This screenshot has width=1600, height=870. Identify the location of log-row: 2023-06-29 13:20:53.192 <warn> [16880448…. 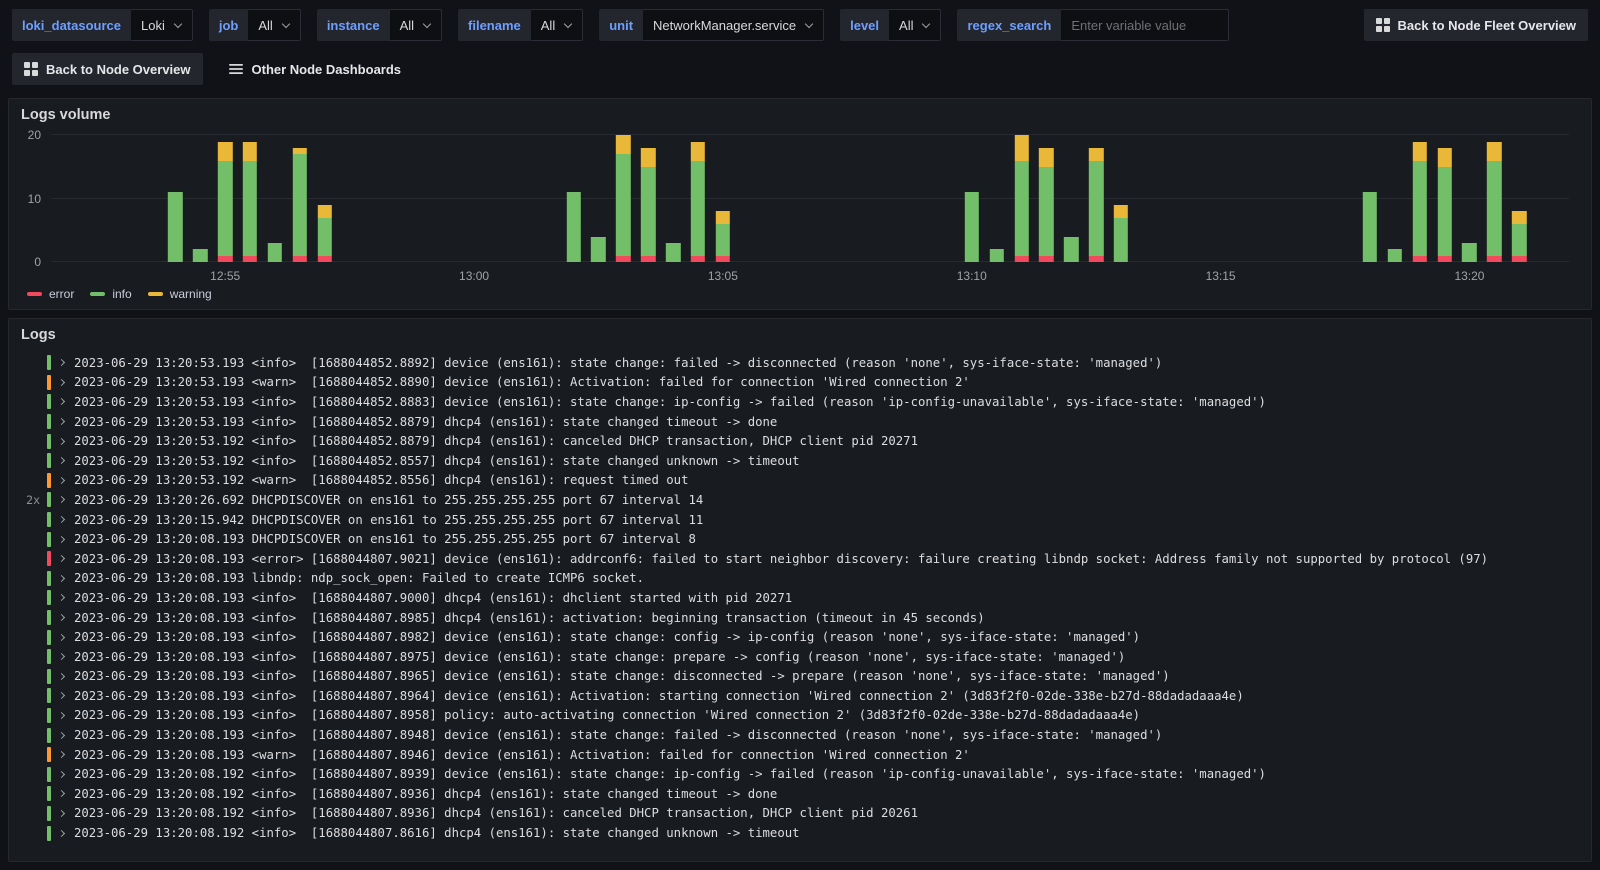
(800, 481).